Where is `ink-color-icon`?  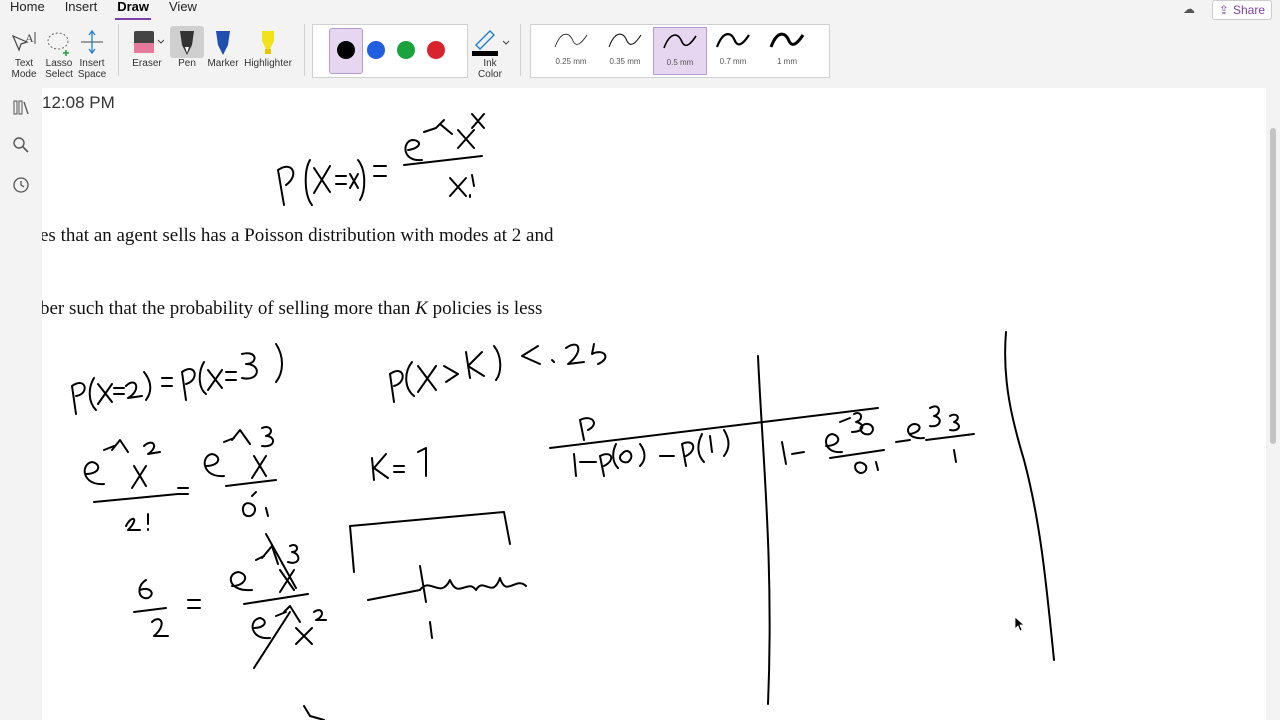 ink-color-icon is located at coordinates (490, 42).